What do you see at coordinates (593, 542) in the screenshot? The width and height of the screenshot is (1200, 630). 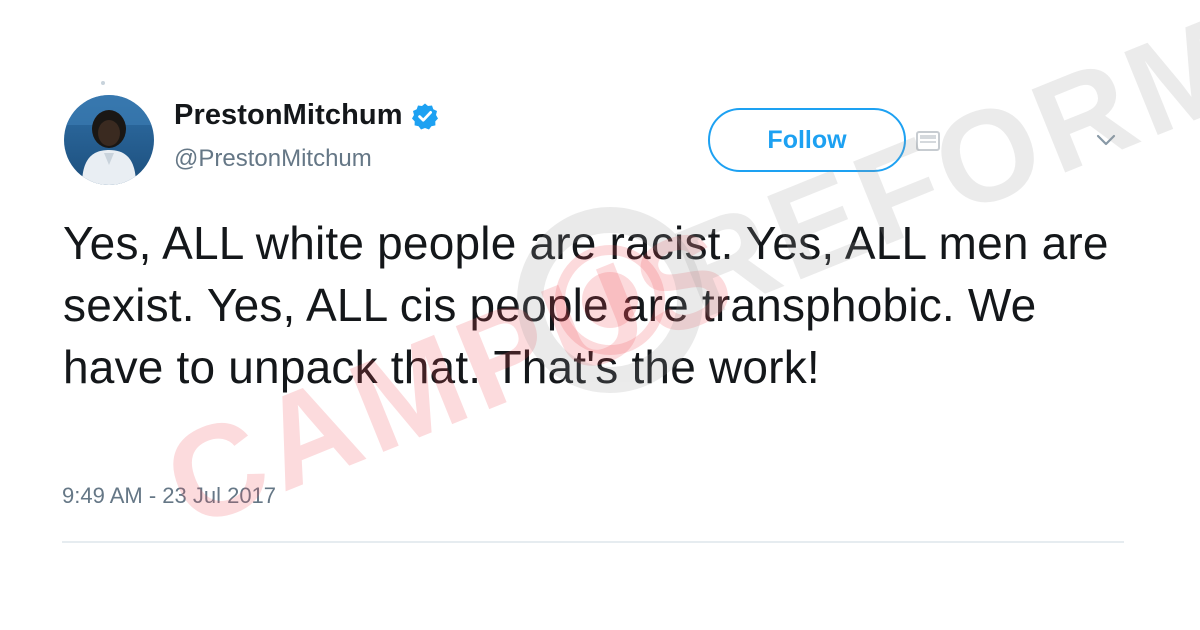 I see `divider` at bounding box center [593, 542].